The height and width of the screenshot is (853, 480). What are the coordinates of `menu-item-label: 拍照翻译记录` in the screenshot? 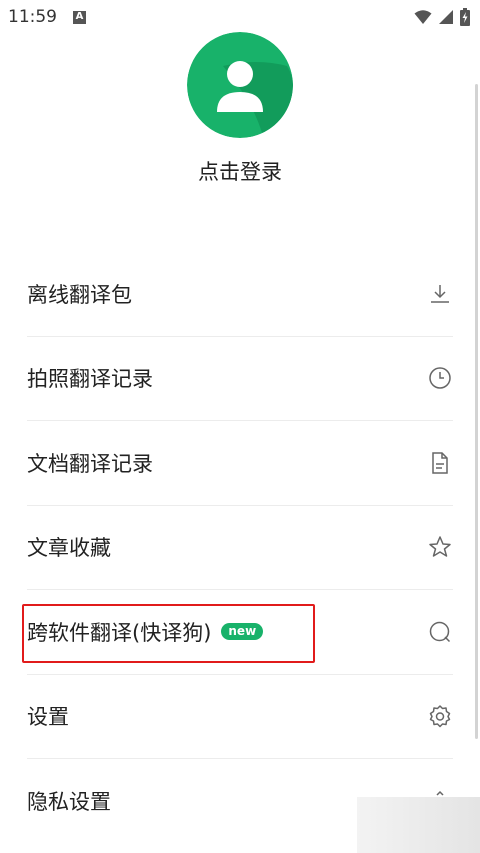 It's located at (90, 379).